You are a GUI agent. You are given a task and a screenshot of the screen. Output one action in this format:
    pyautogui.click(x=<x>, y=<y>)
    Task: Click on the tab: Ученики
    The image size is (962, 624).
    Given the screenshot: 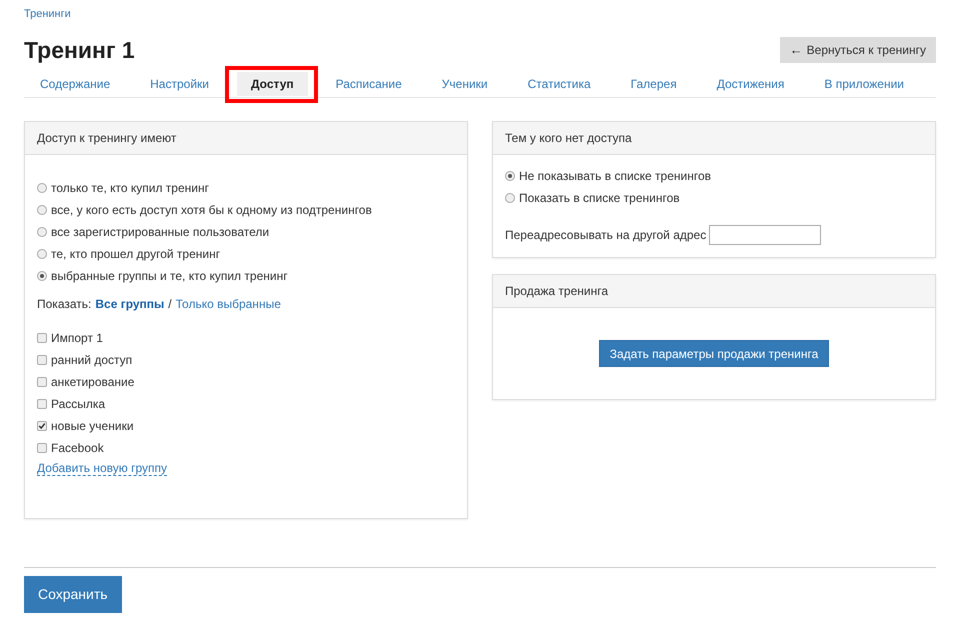 What is the action you would take?
    pyautogui.click(x=465, y=84)
    